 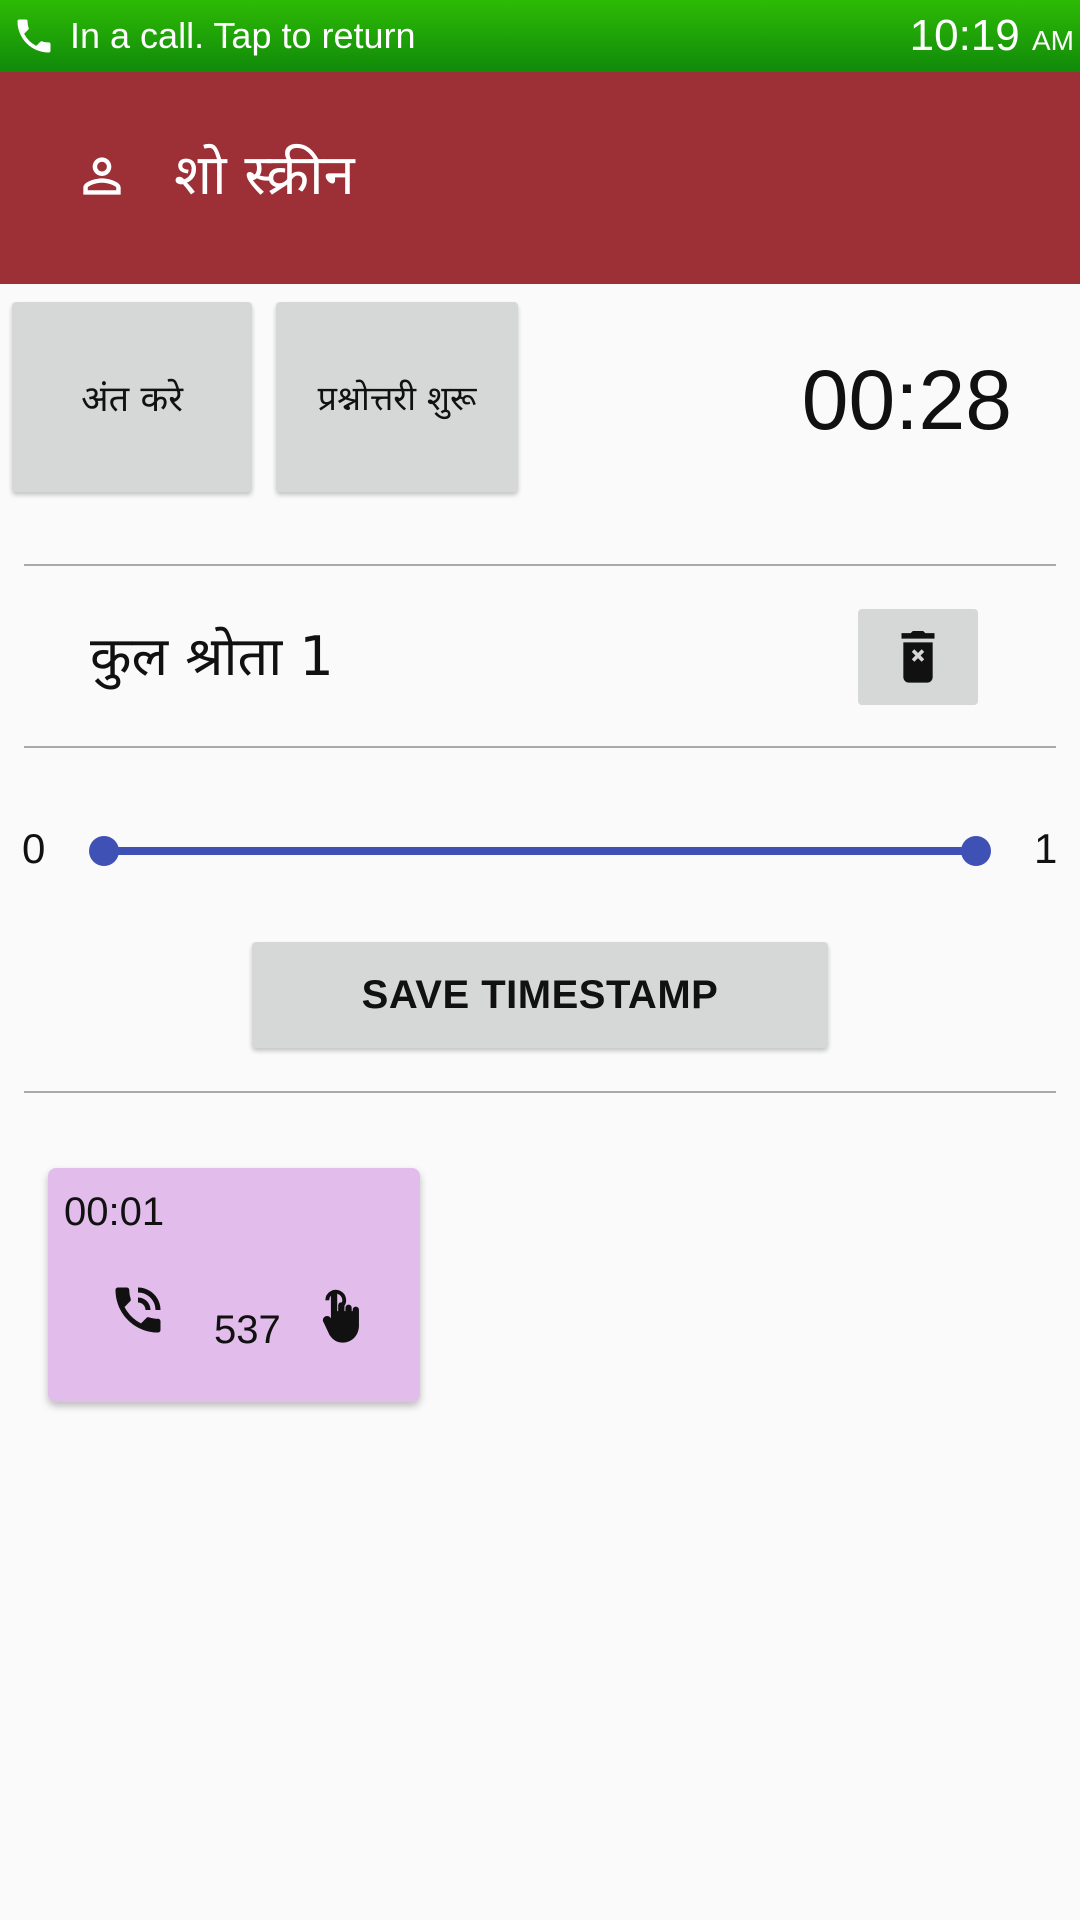 I want to click on phone-icon, so click(x=34, y=36).